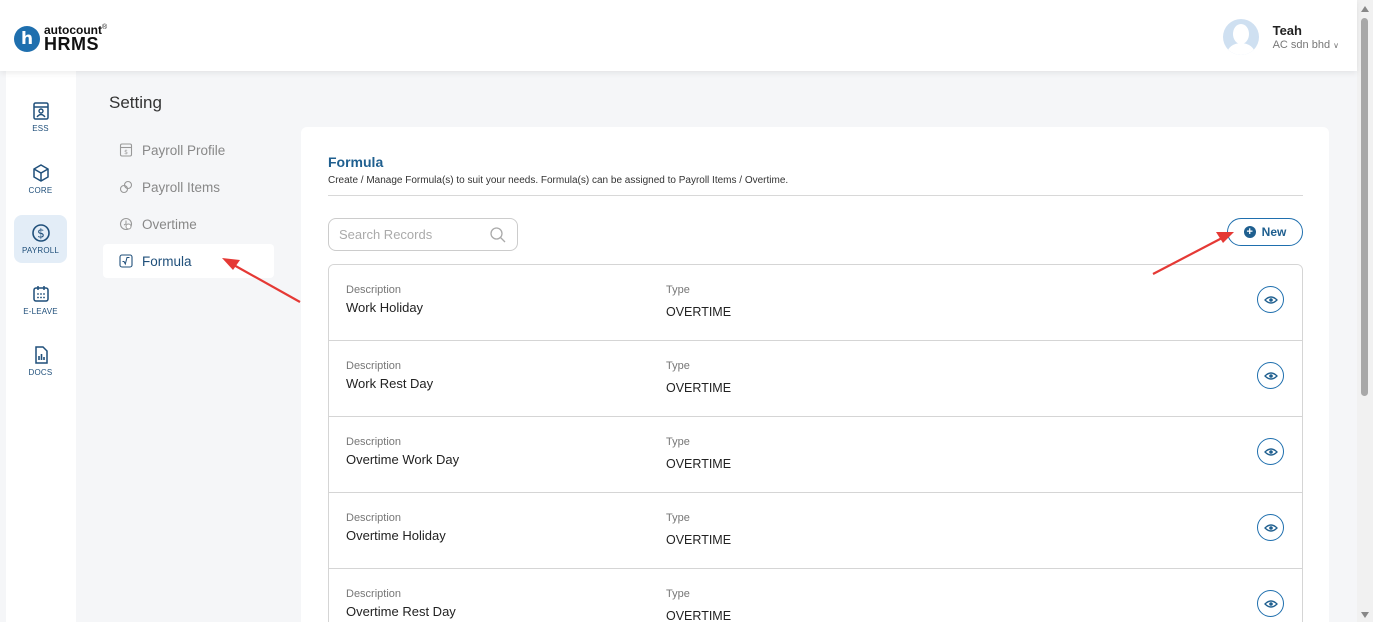 The width and height of the screenshot is (1373, 622). What do you see at coordinates (1364, 207) in the screenshot?
I see `scroll-thumb` at bounding box center [1364, 207].